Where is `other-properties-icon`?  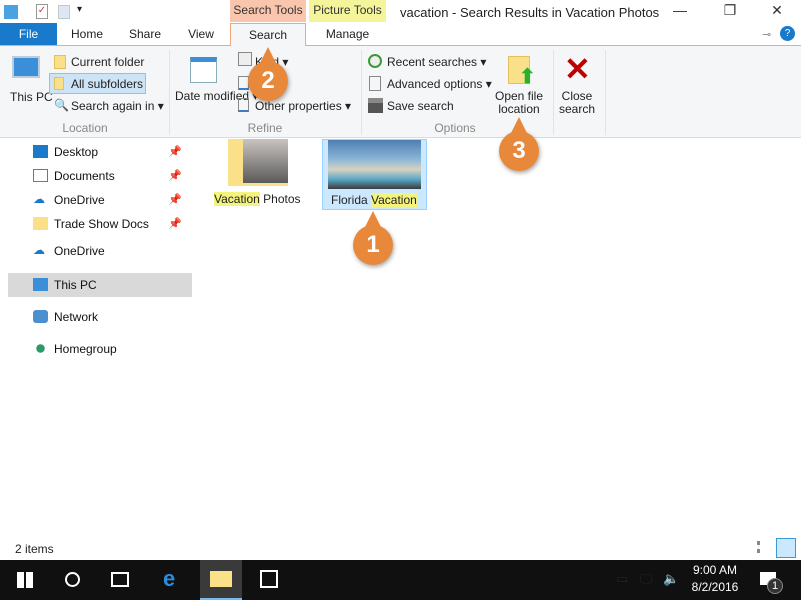
other-properties-icon is located at coordinates (243, 105).